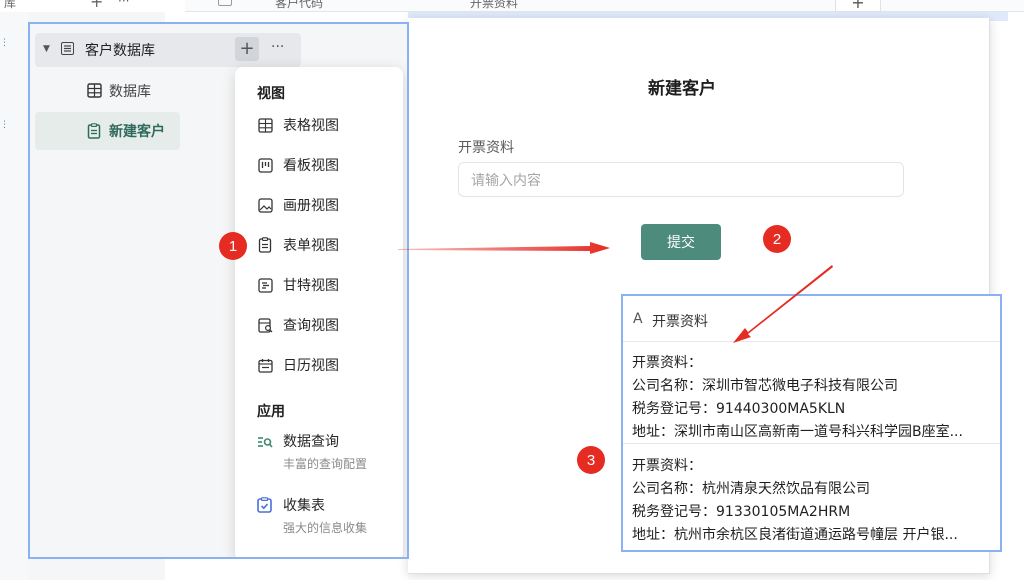  I want to click on annotation-arrows, so click(615, 292).